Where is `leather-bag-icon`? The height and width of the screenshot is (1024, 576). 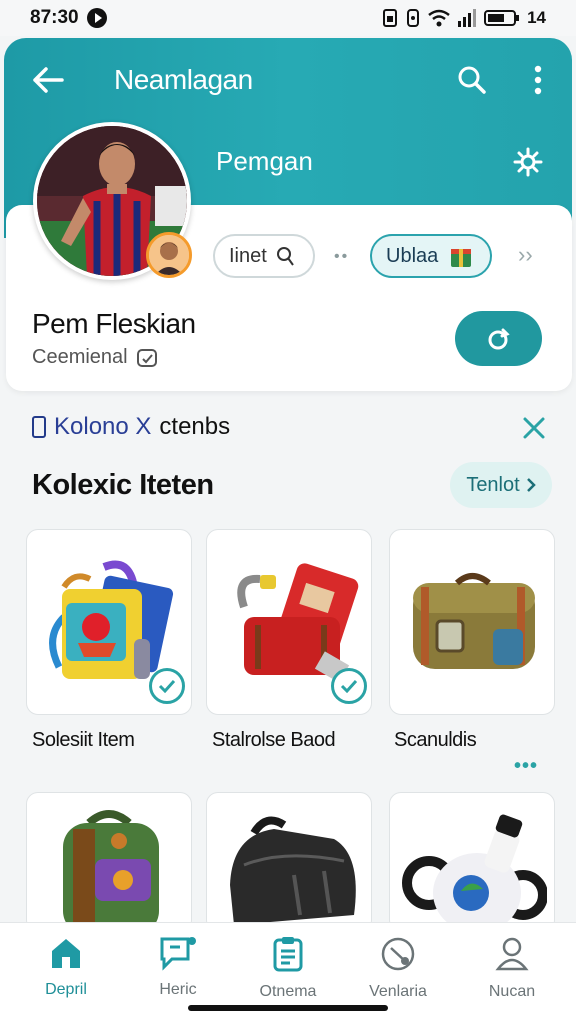
leather-bag-icon is located at coordinates (293, 870).